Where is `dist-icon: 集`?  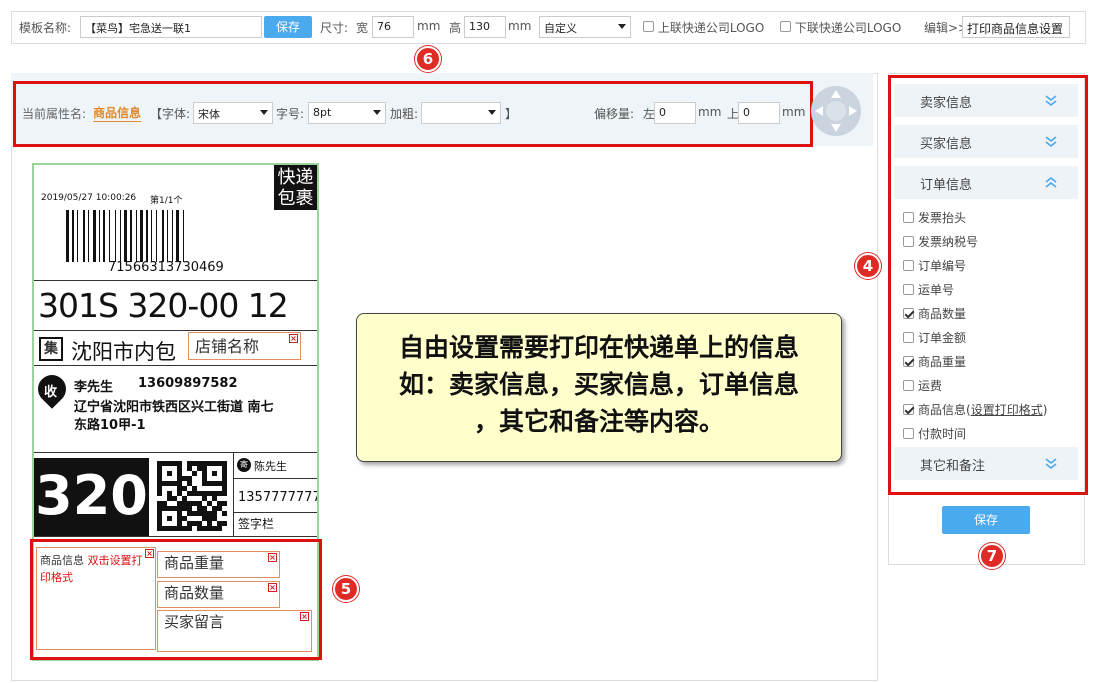 dist-icon: 集 is located at coordinates (51, 349).